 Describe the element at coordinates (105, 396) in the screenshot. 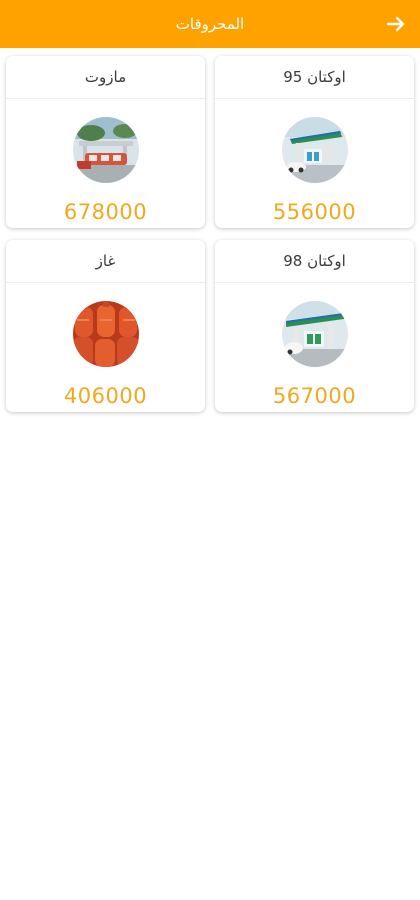

I see `product-price: 406000` at that location.